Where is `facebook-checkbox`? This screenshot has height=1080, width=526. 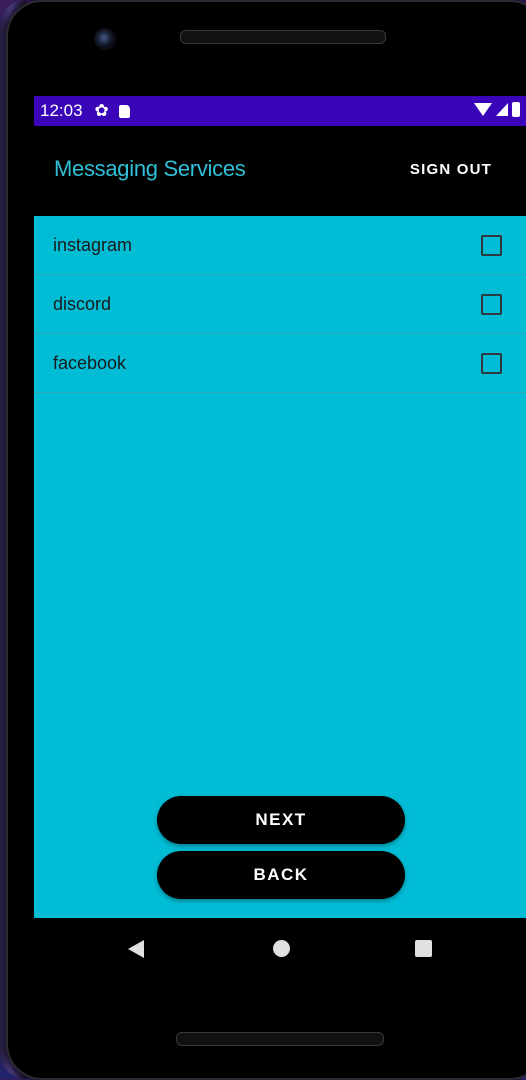 facebook-checkbox is located at coordinates (491, 363).